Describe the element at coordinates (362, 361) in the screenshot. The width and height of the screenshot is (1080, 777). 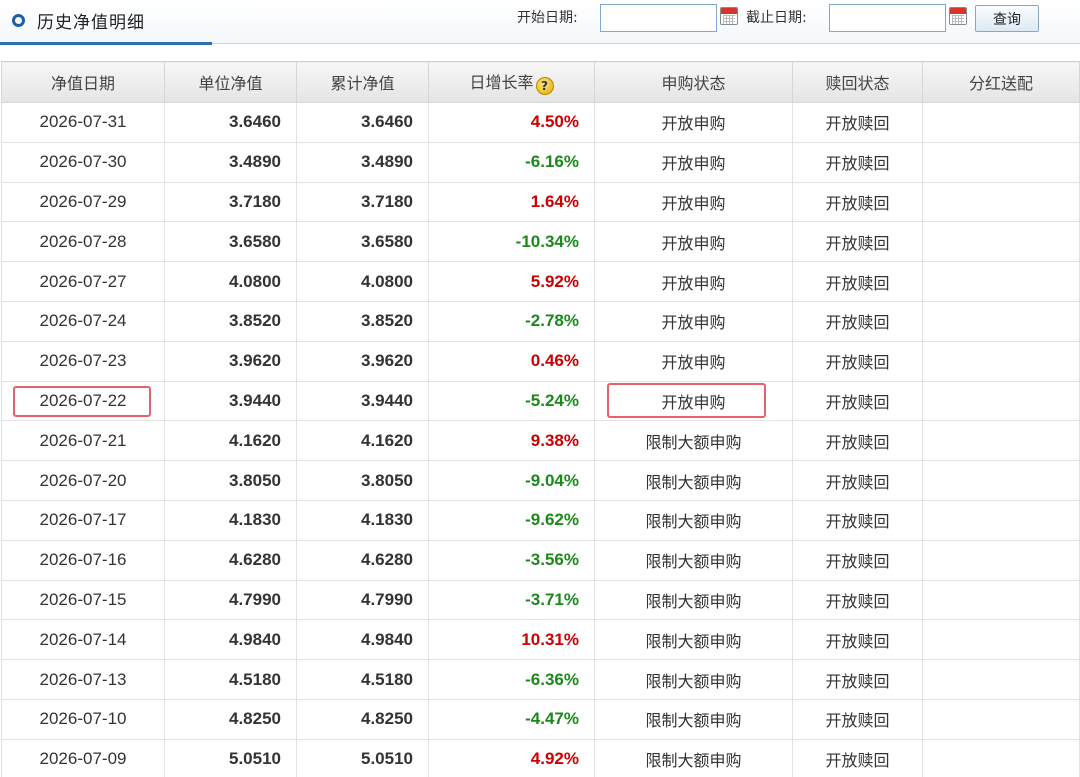
I see `cell-acc-nav: 3.9620` at that location.